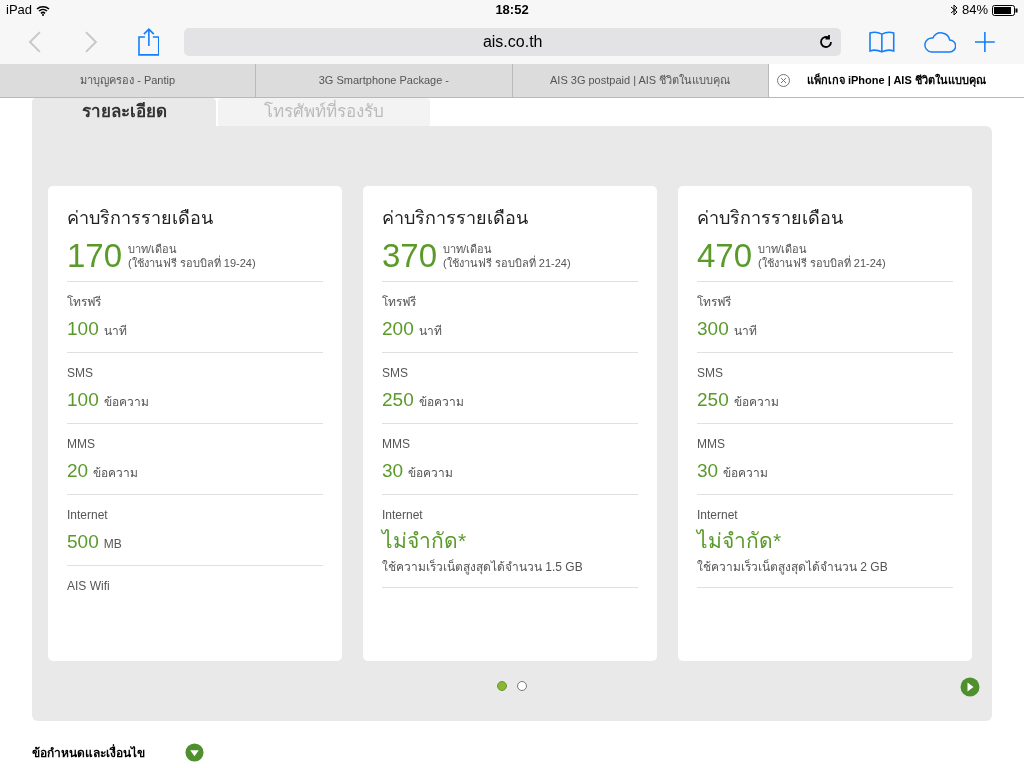  I want to click on feature-note: ใช้ความเร็วเน็ตสูงสุดได้จำนวน 2 GB, so click(793, 567).